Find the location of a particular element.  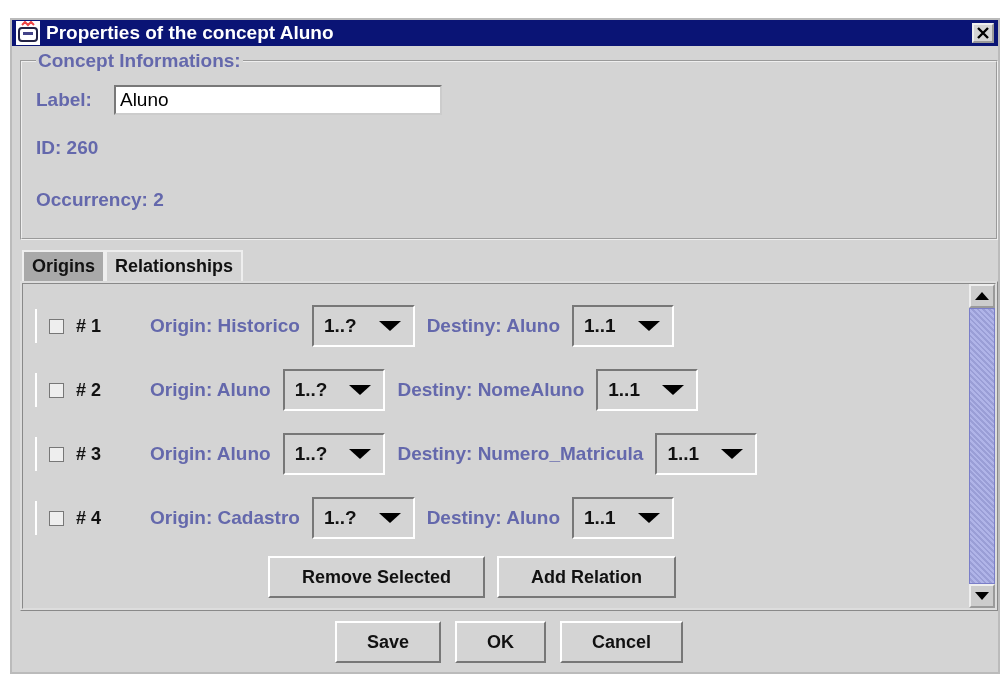

dialog-button: Cancel is located at coordinates (622, 642).